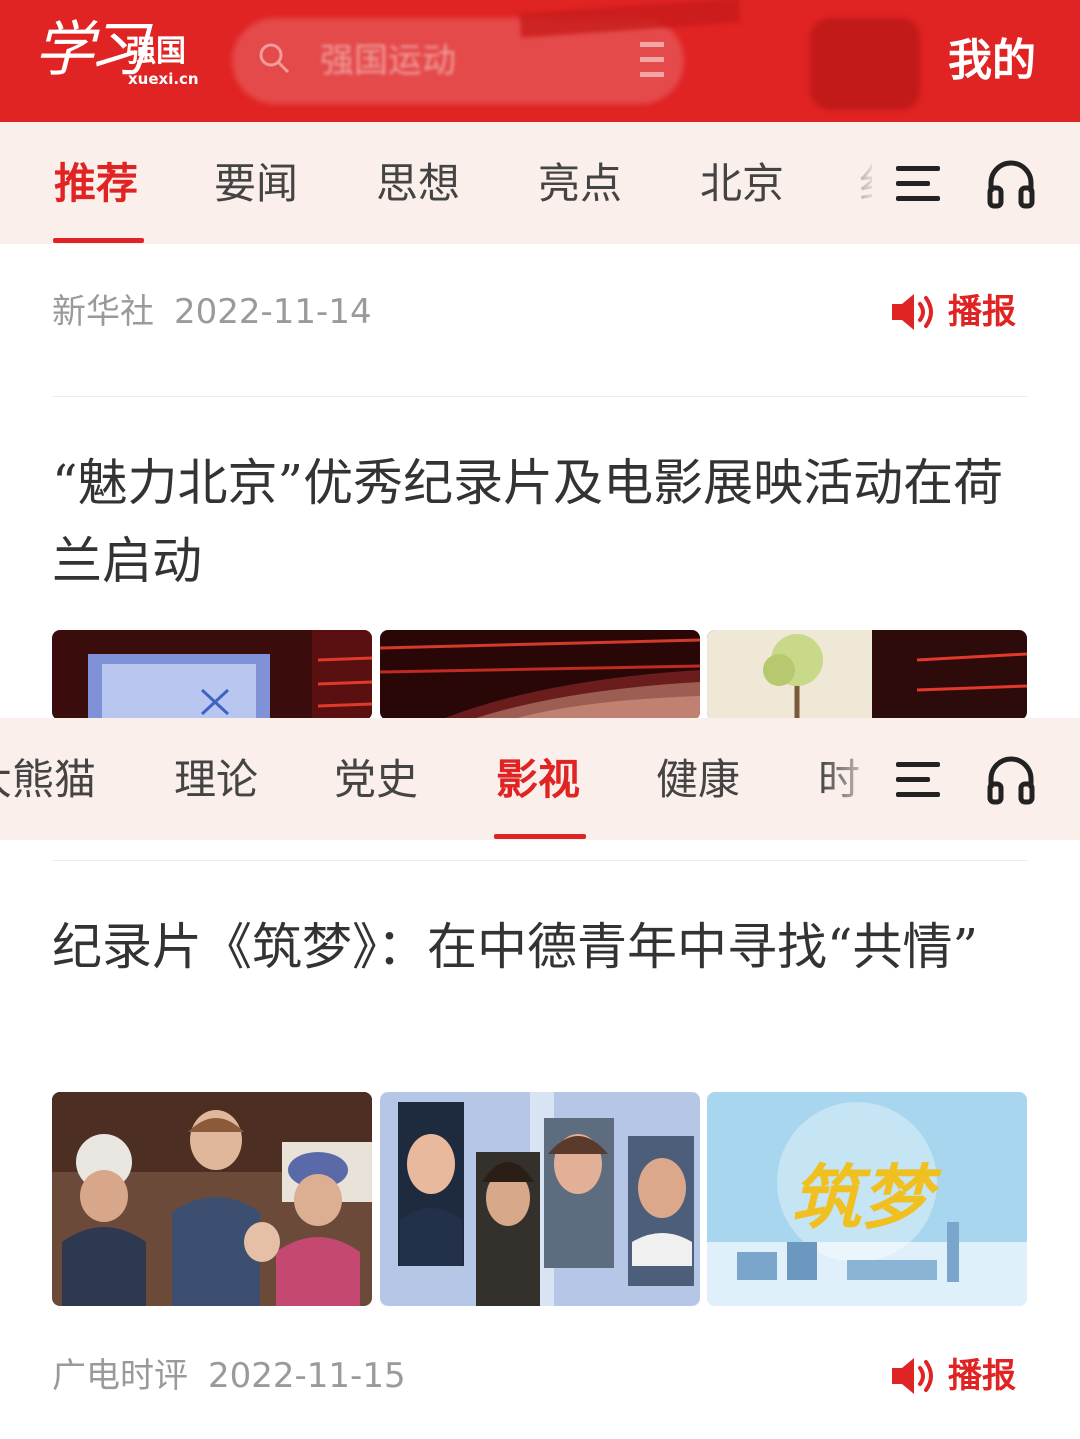 The width and height of the screenshot is (1080, 1439). Describe the element at coordinates (48, 780) in the screenshot. I see `tab-panda: 大熊猫` at that location.